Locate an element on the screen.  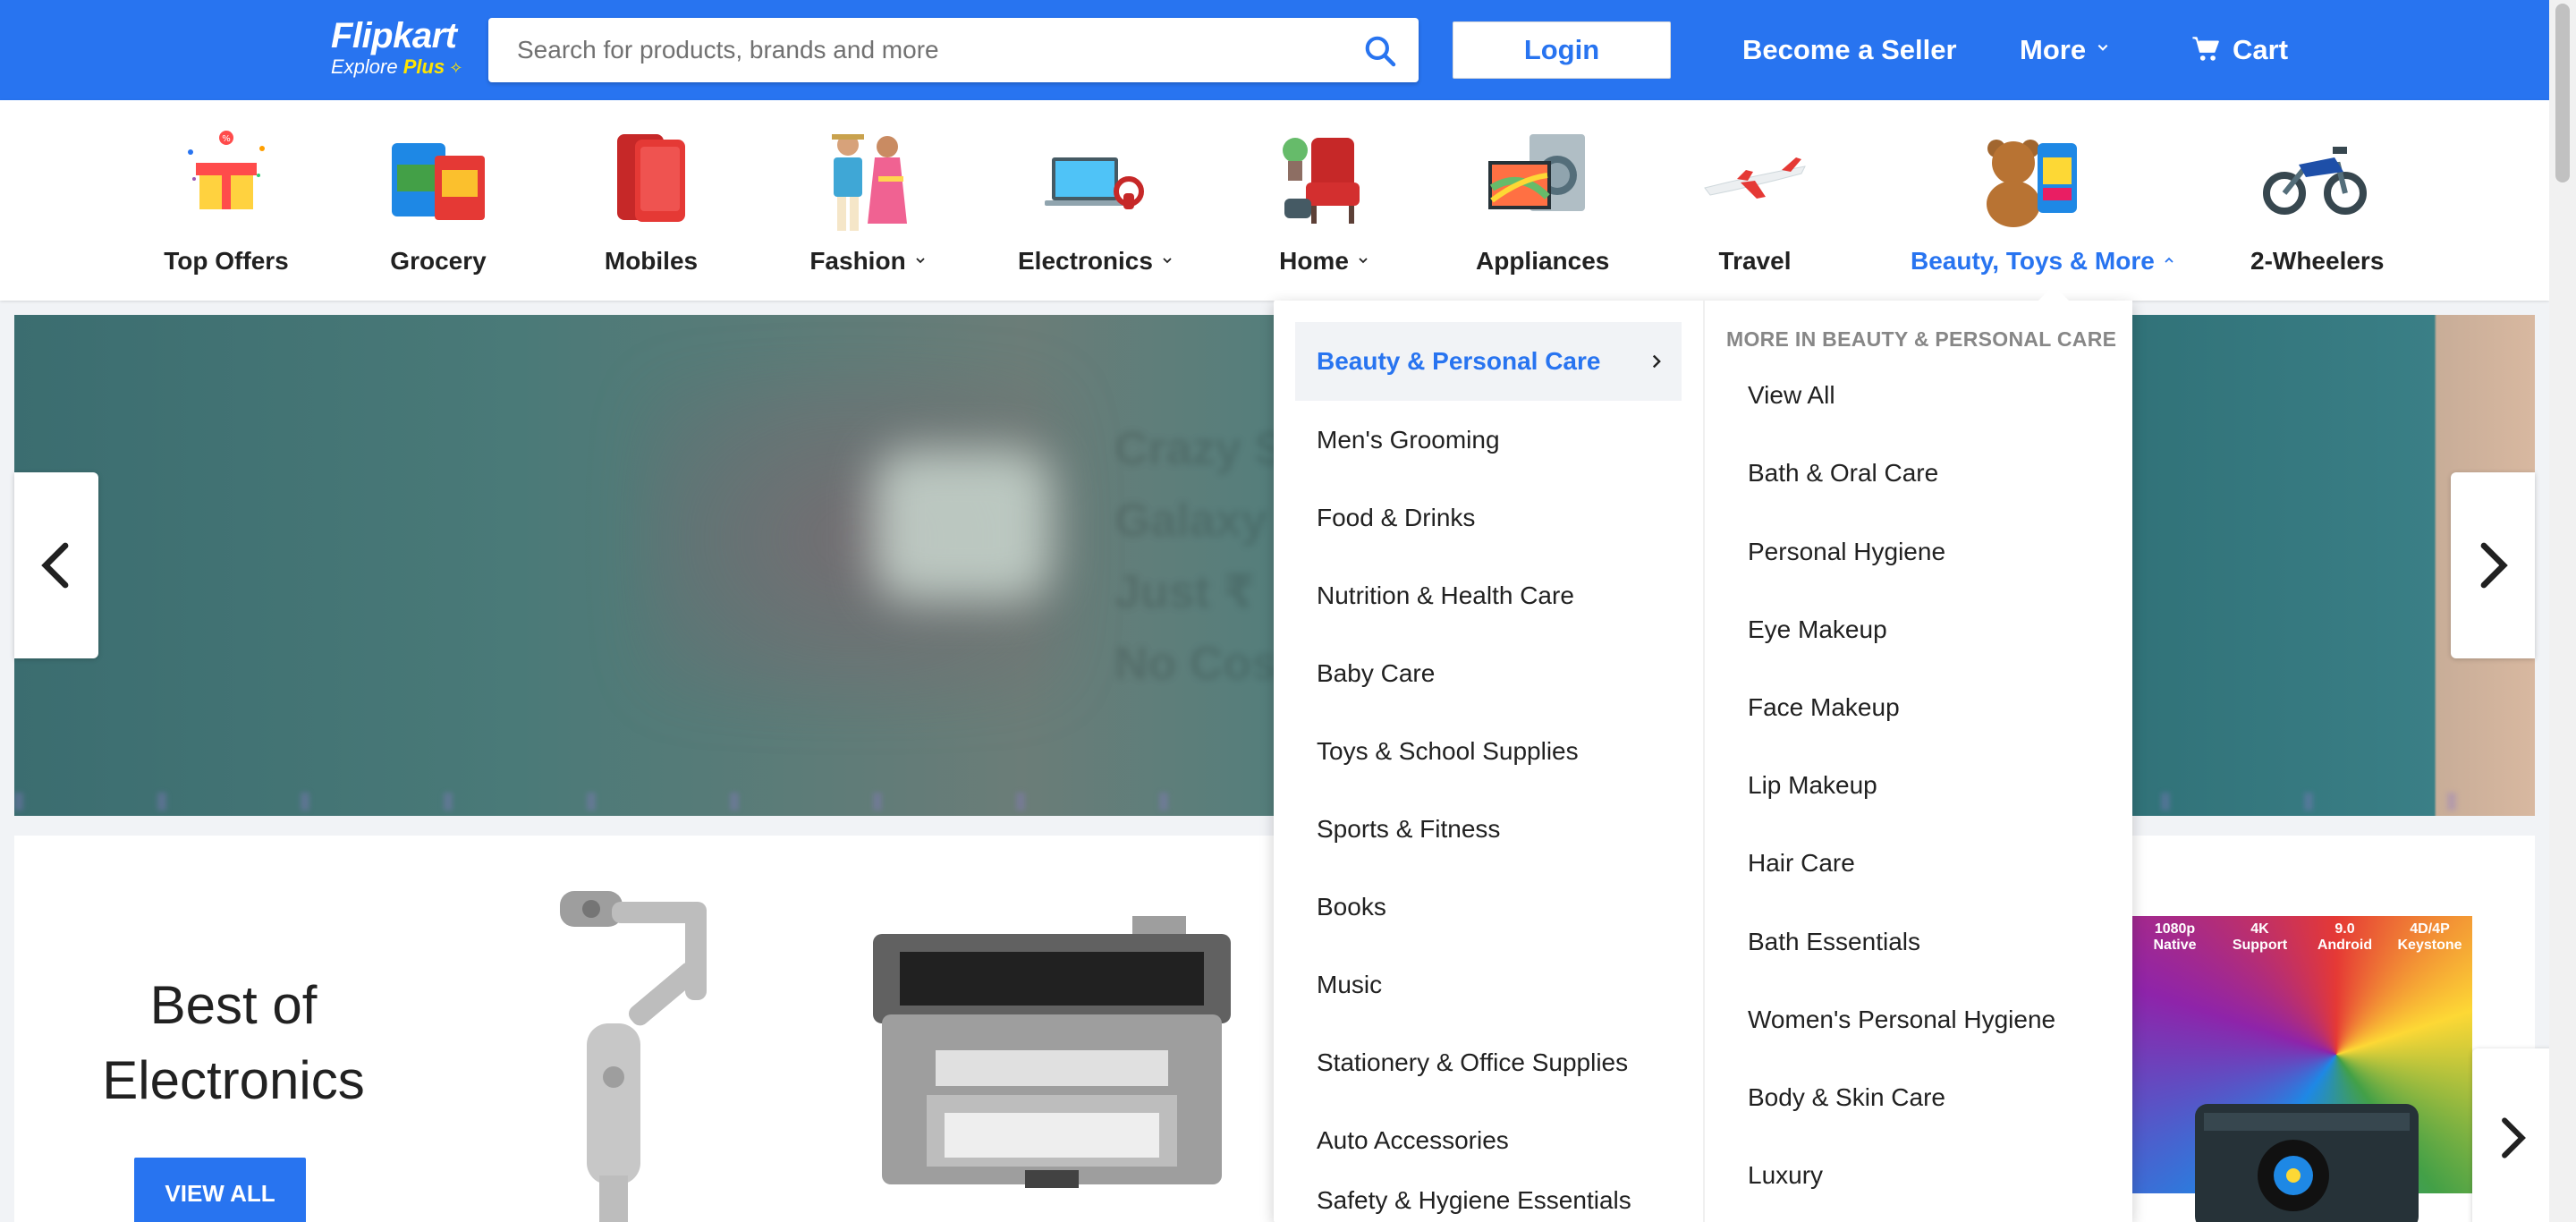
projector-badge: 1080p Native is located at coordinates (2175, 937).